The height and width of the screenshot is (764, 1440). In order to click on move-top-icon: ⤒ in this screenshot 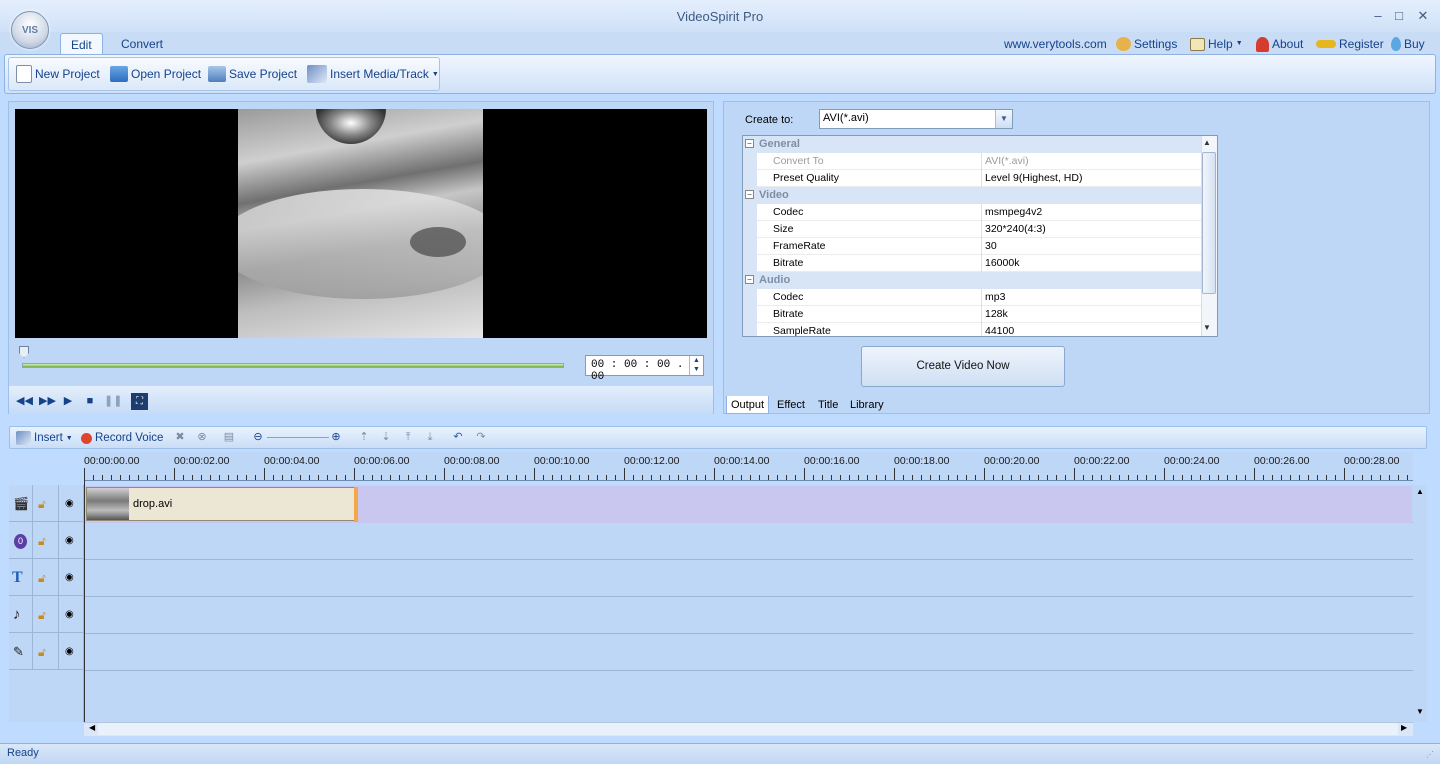, I will do `click(408, 437)`.